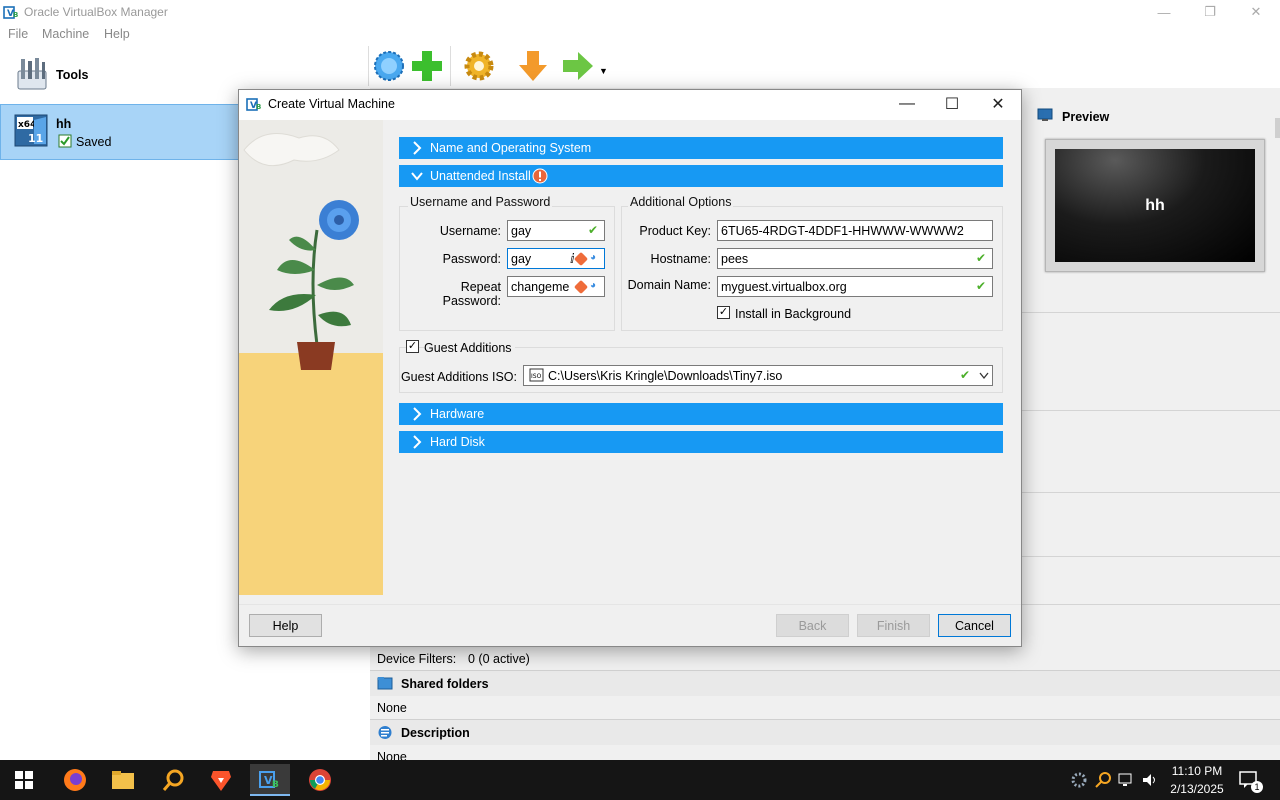 The width and height of the screenshot is (1280, 800). Describe the element at coordinates (331, 104) in the screenshot. I see `dialog-title: Create Virtual Machine` at that location.